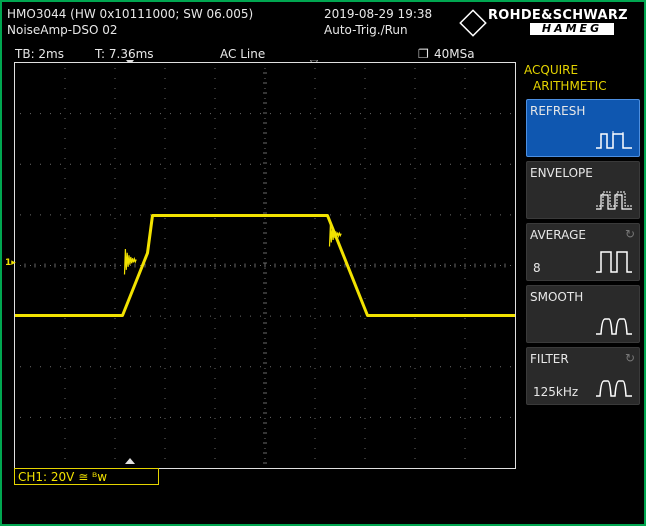  What do you see at coordinates (242, 54) in the screenshot?
I see `trigger-source-readout: AC Line` at bounding box center [242, 54].